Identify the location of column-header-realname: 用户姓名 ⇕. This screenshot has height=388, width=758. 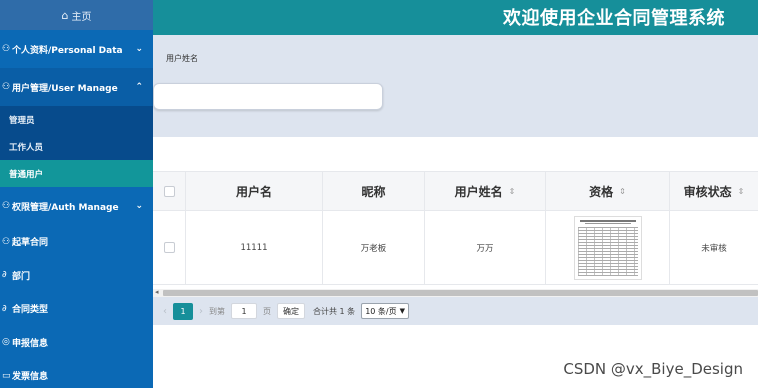
(485, 191).